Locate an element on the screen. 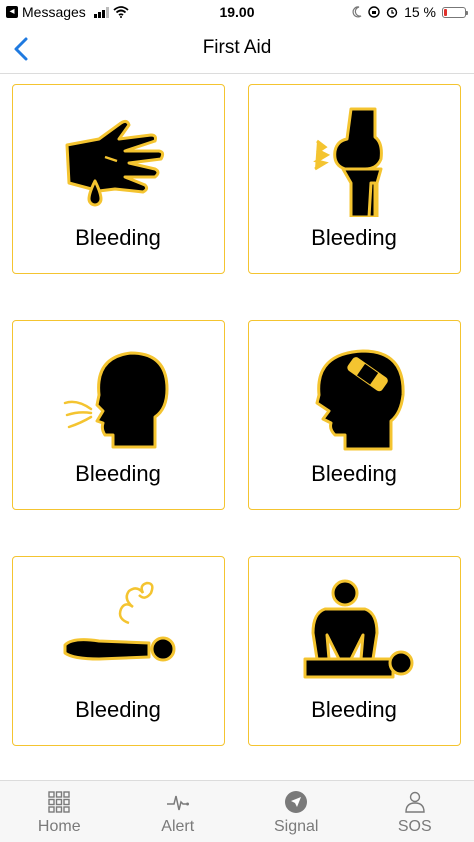 The image size is (474, 842). tab-label: Signal is located at coordinates (296, 826).